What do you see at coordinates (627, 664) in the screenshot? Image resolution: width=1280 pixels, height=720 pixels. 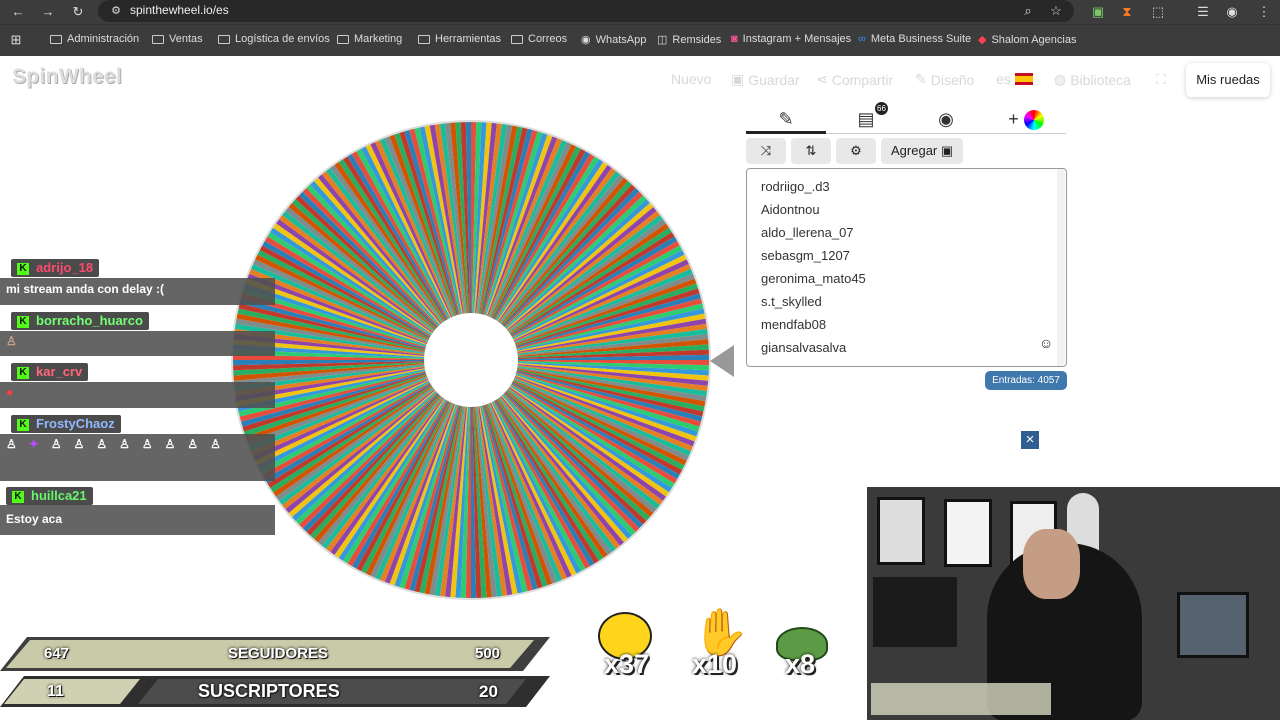 I see `bee-reward-count: x37` at bounding box center [627, 664].